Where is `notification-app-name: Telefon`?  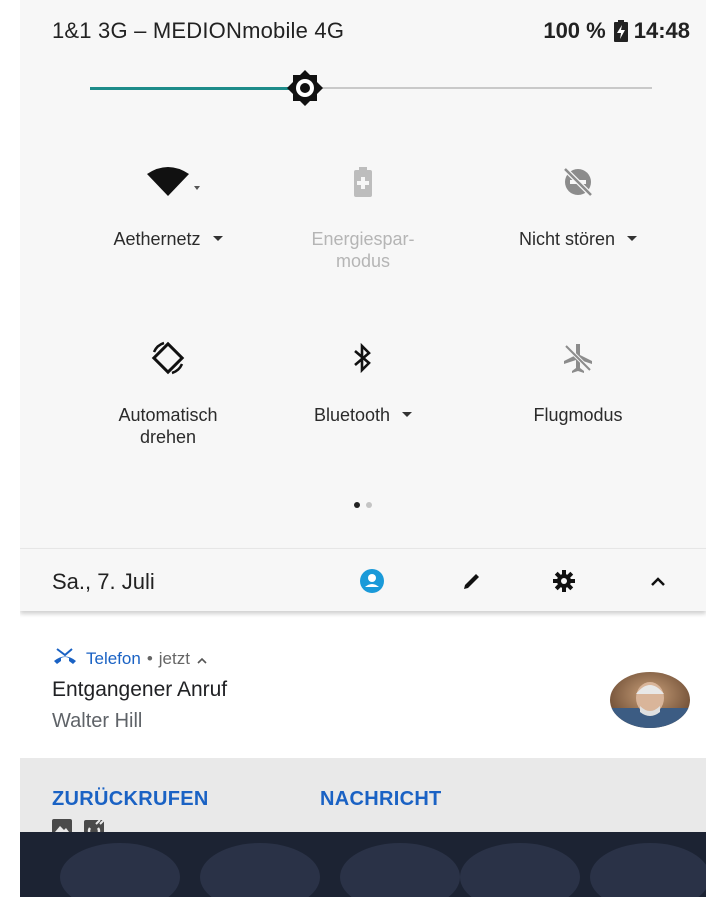 notification-app-name: Telefon is located at coordinates (113, 658).